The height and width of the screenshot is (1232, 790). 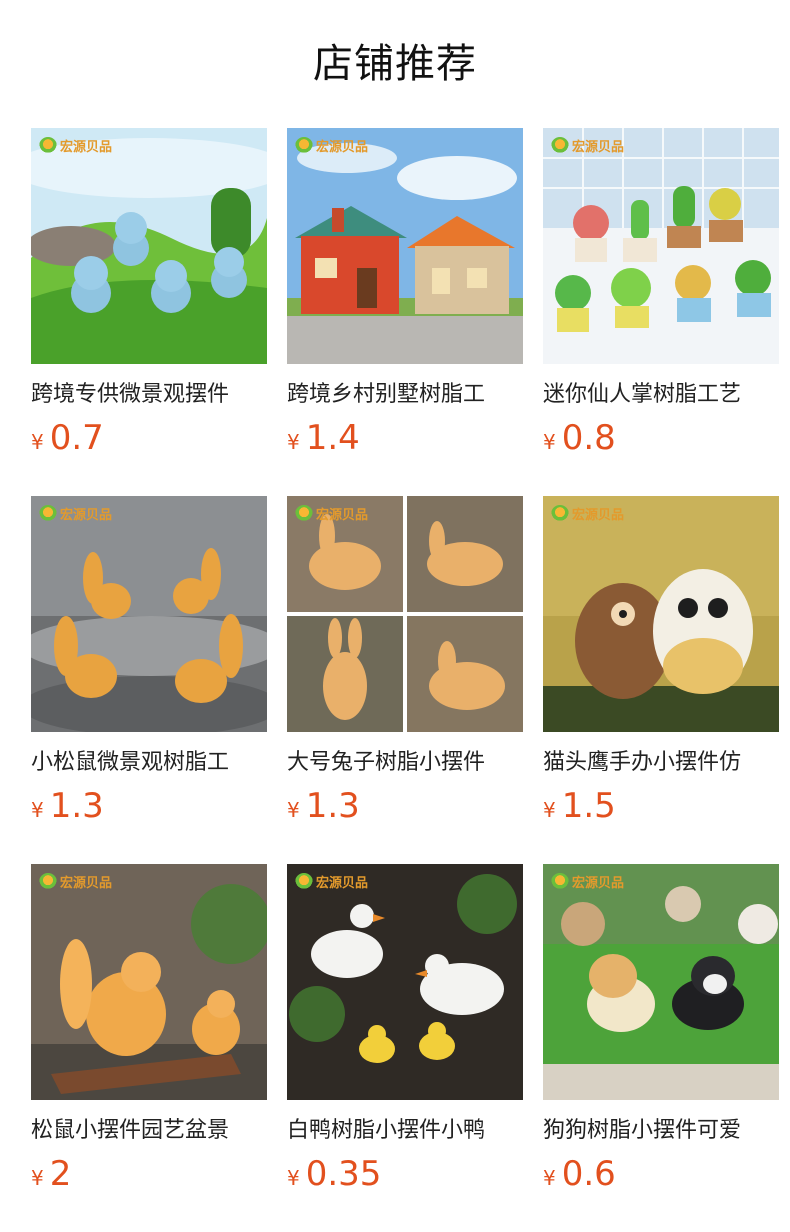 I want to click on product-price: ¥0.35, so click(x=334, y=1174).